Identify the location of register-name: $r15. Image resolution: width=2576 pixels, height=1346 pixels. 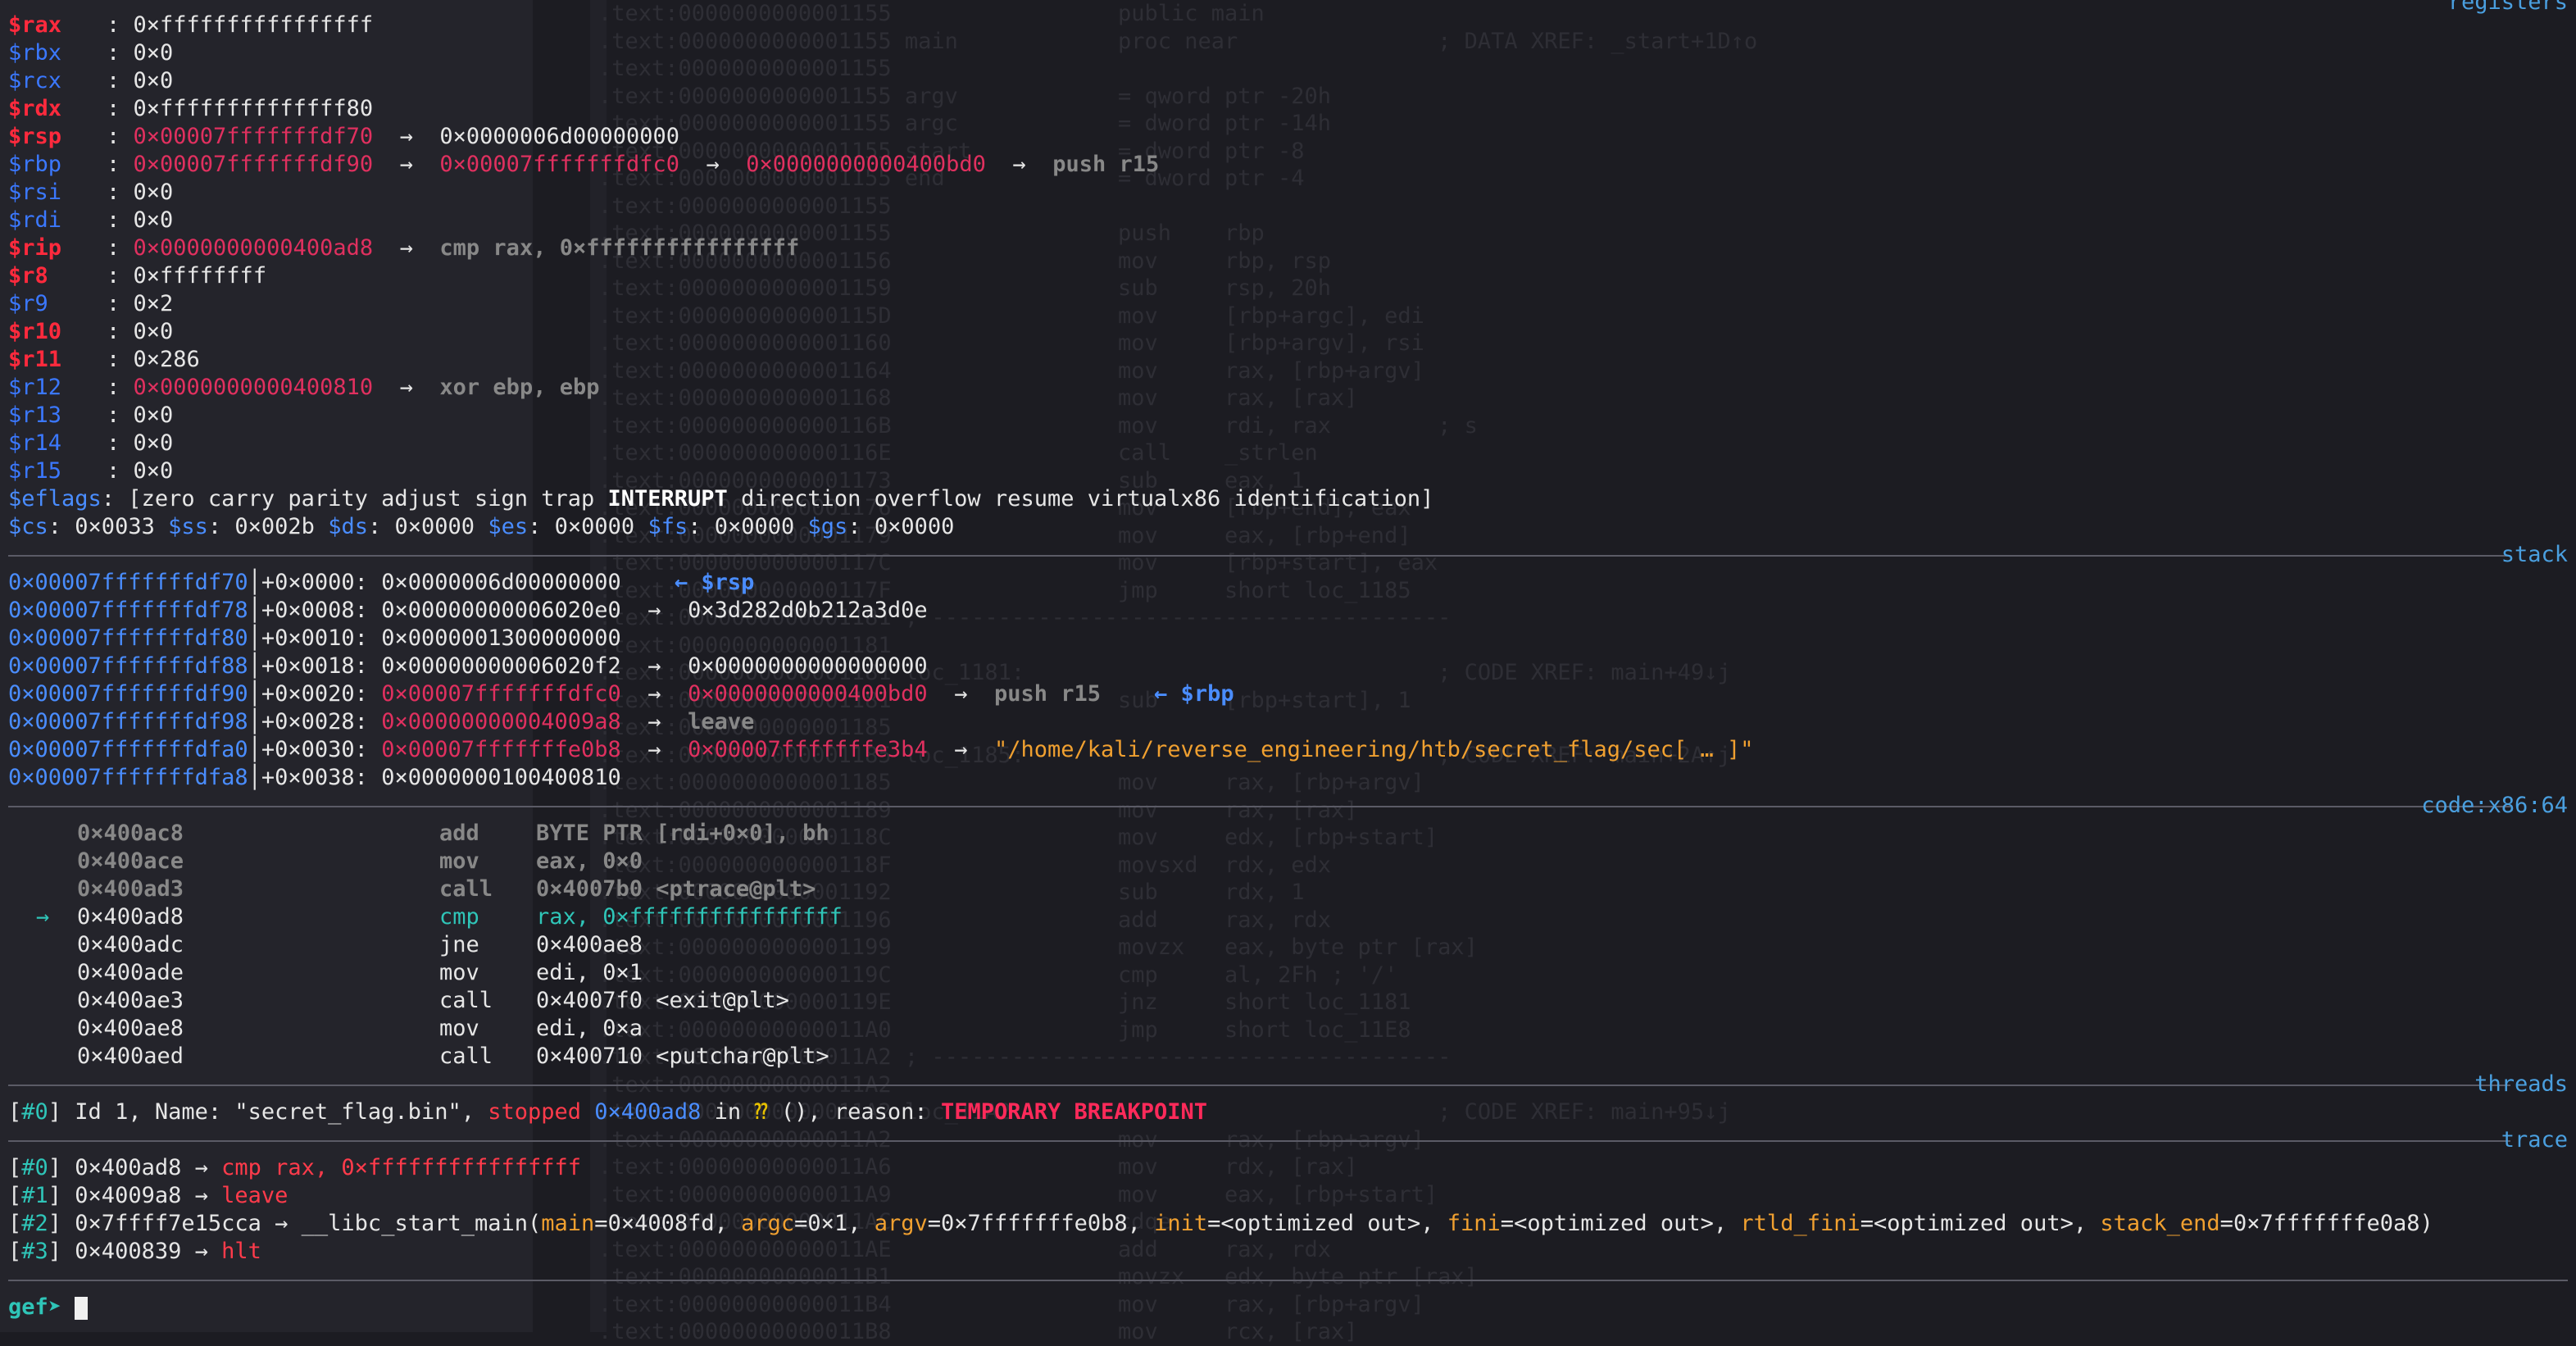
(35, 471).